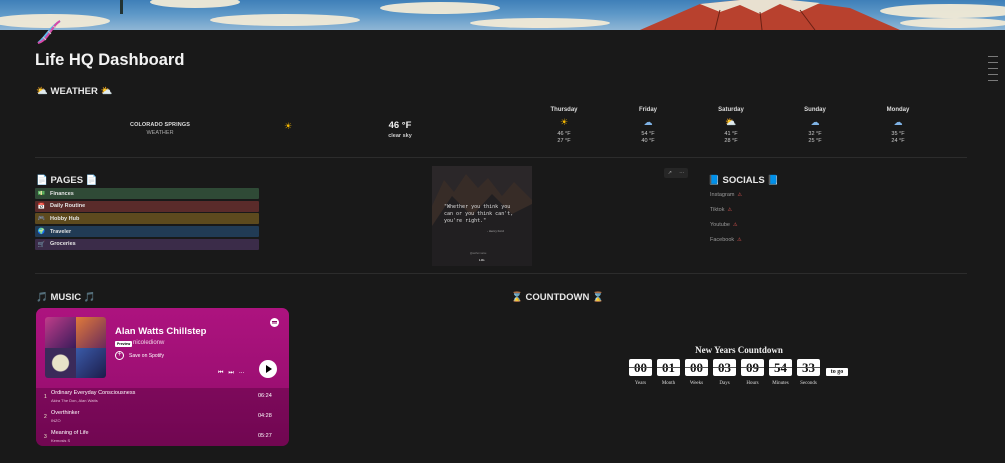 The height and width of the screenshot is (463, 1005). What do you see at coordinates (726, 240) in the screenshot?
I see `social-link-facebook: Facebook ⚠` at bounding box center [726, 240].